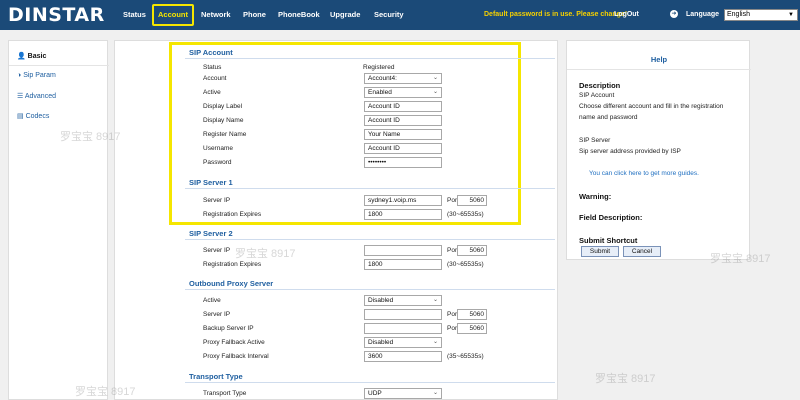  What do you see at coordinates (626, 14) in the screenshot?
I see `logout-link: LogOut` at bounding box center [626, 14].